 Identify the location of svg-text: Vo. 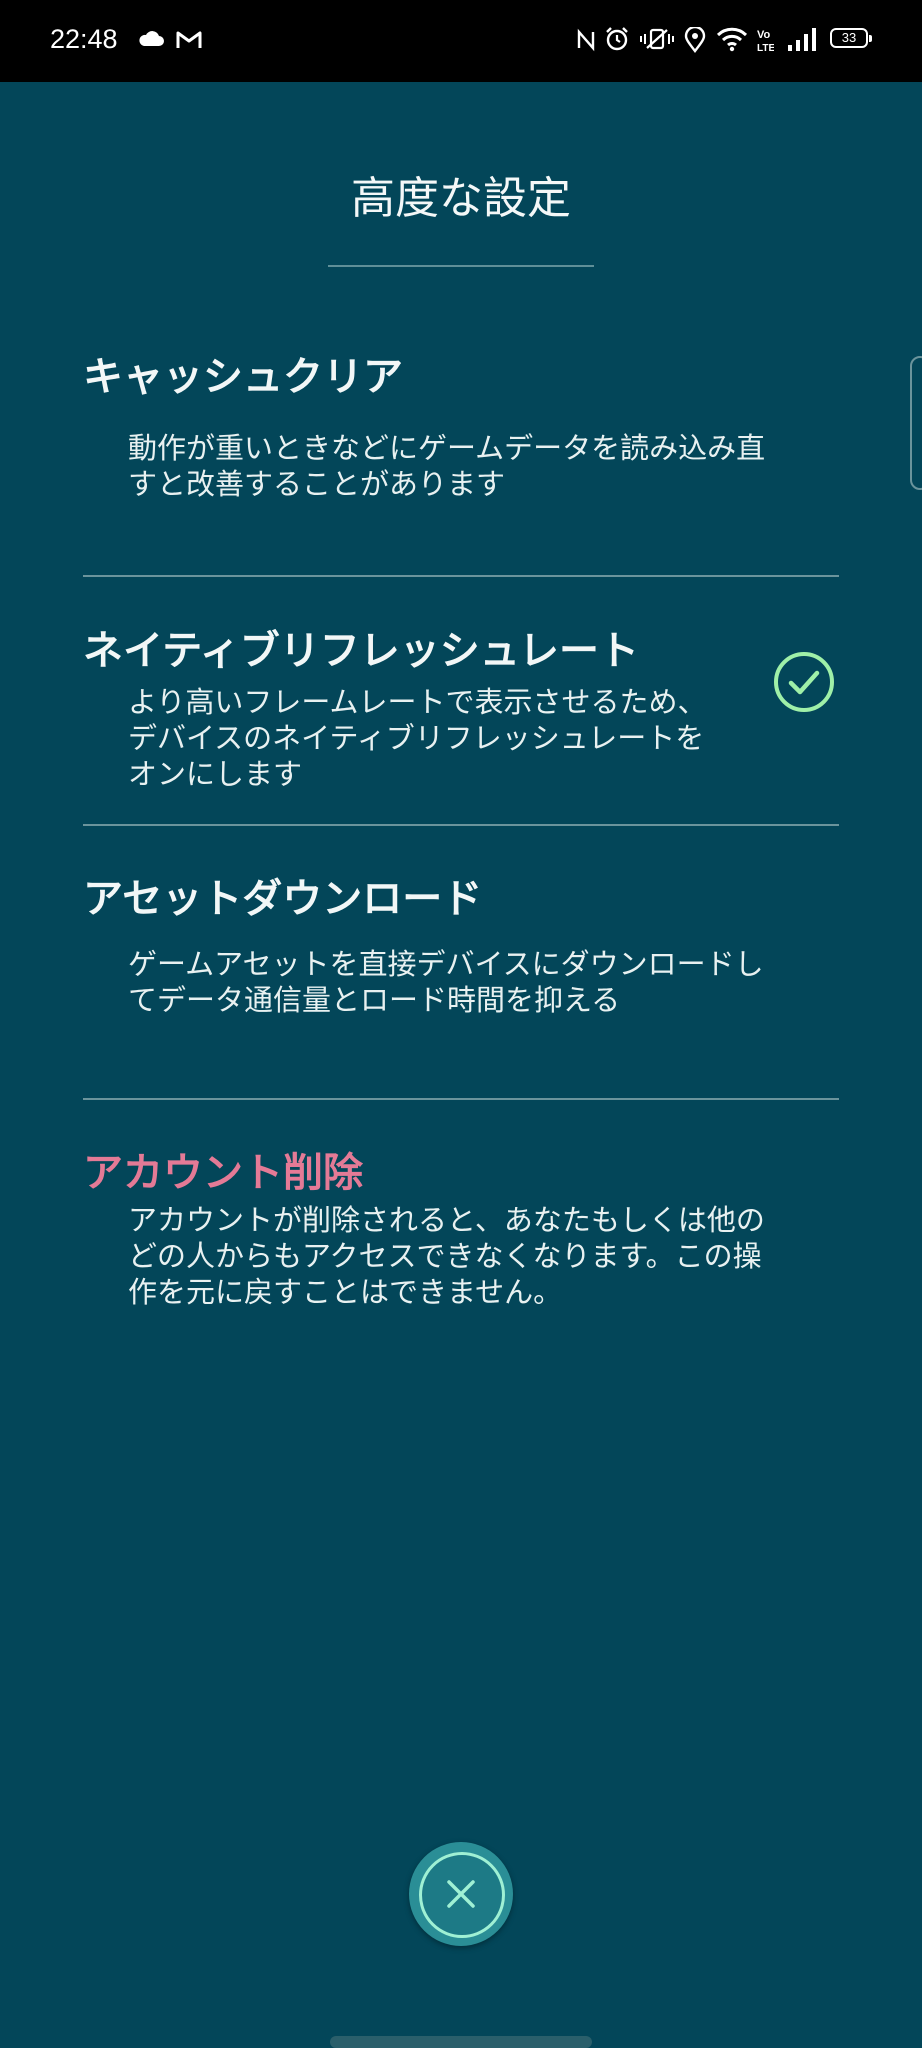
(764, 35).